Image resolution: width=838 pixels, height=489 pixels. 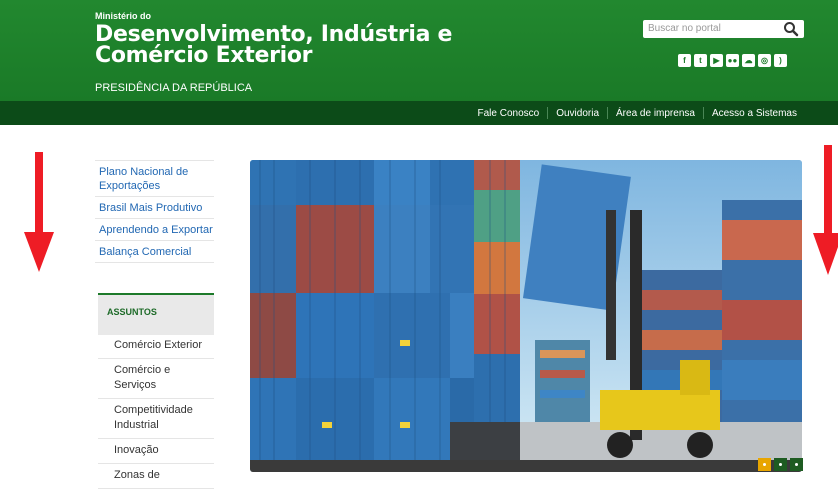 I want to click on presidency-subtitle: PRESIDÊNCIA DA REPÚBLICA, so click(x=173, y=88).